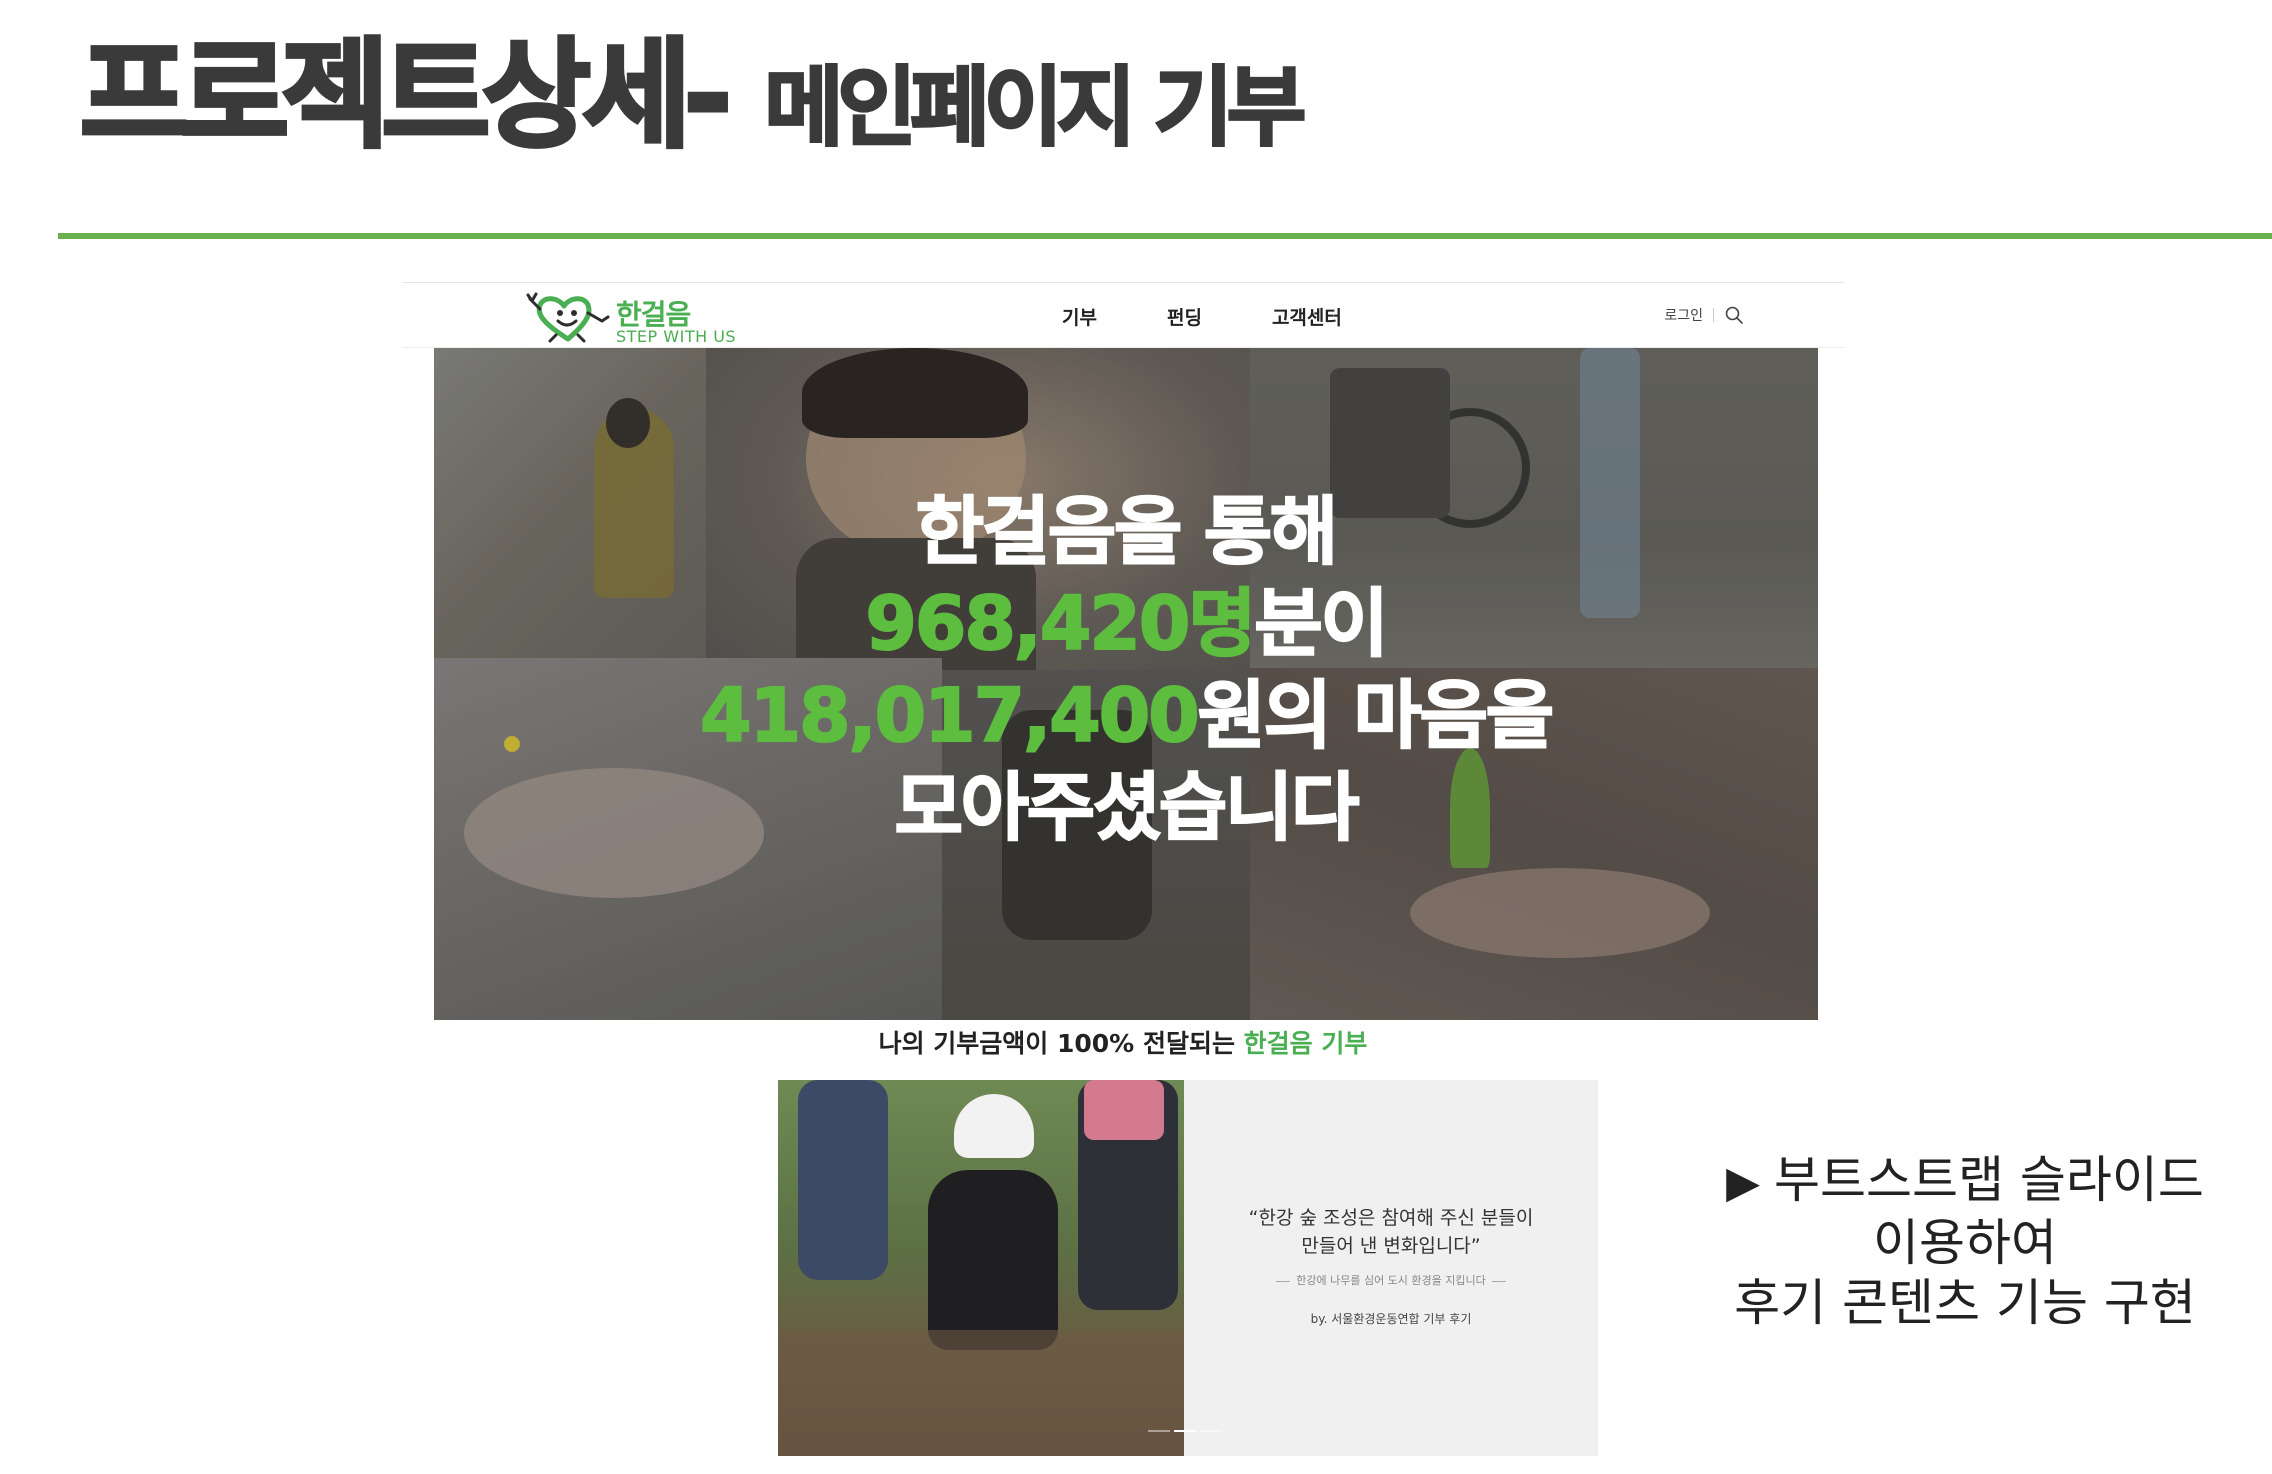  What do you see at coordinates (1060, 624) in the screenshot?
I see `hero-people-count: 968,420명` at bounding box center [1060, 624].